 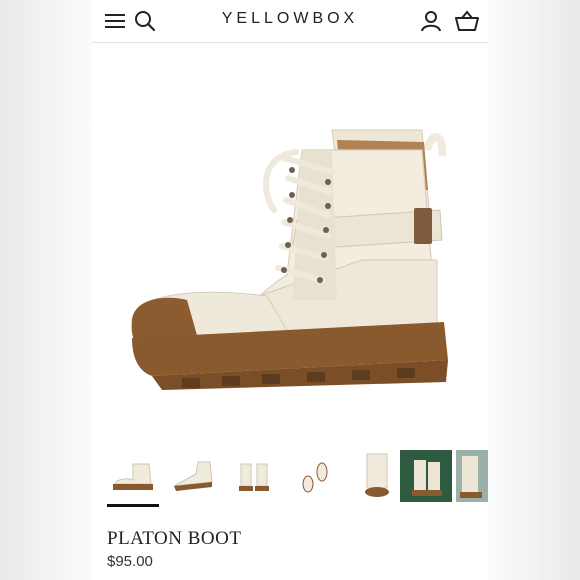 What do you see at coordinates (290, 21) in the screenshot?
I see `site-header: YELLOWBOX` at bounding box center [290, 21].